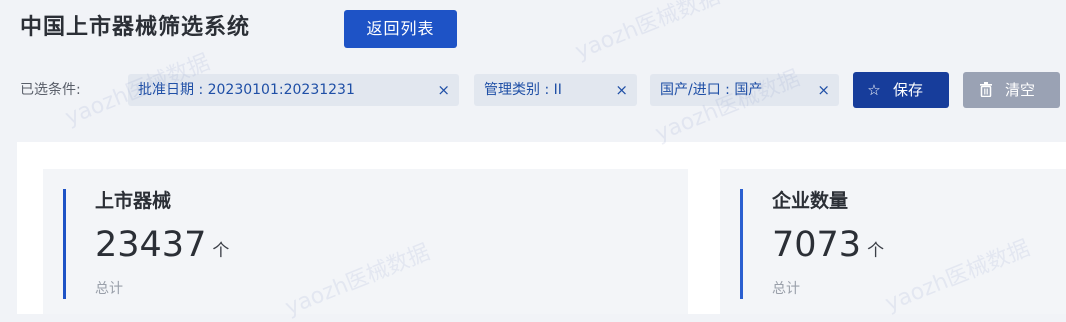 This screenshot has height=322, width=1066. I want to click on clear-button-label: 清空, so click(1020, 90).